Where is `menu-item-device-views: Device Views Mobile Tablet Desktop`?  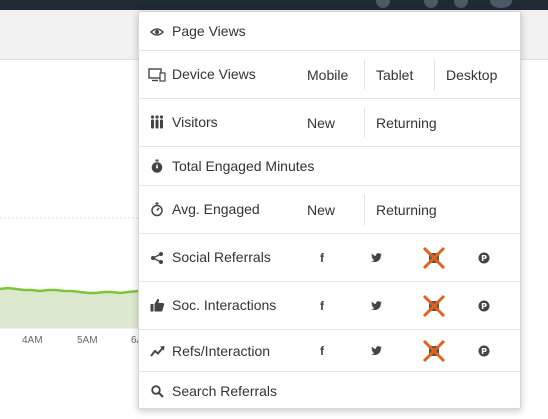
menu-item-device-views: Device Views Mobile Tablet Desktop is located at coordinates (329, 75).